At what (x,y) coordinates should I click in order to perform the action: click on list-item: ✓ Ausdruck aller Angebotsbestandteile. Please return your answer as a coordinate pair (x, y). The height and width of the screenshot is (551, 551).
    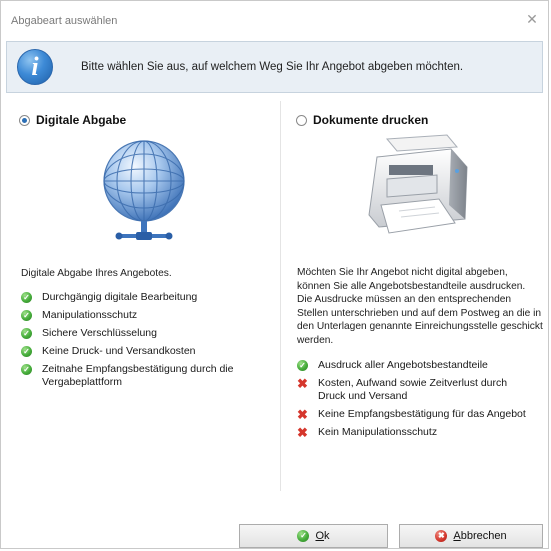
    Looking at the image, I should click on (423, 365).